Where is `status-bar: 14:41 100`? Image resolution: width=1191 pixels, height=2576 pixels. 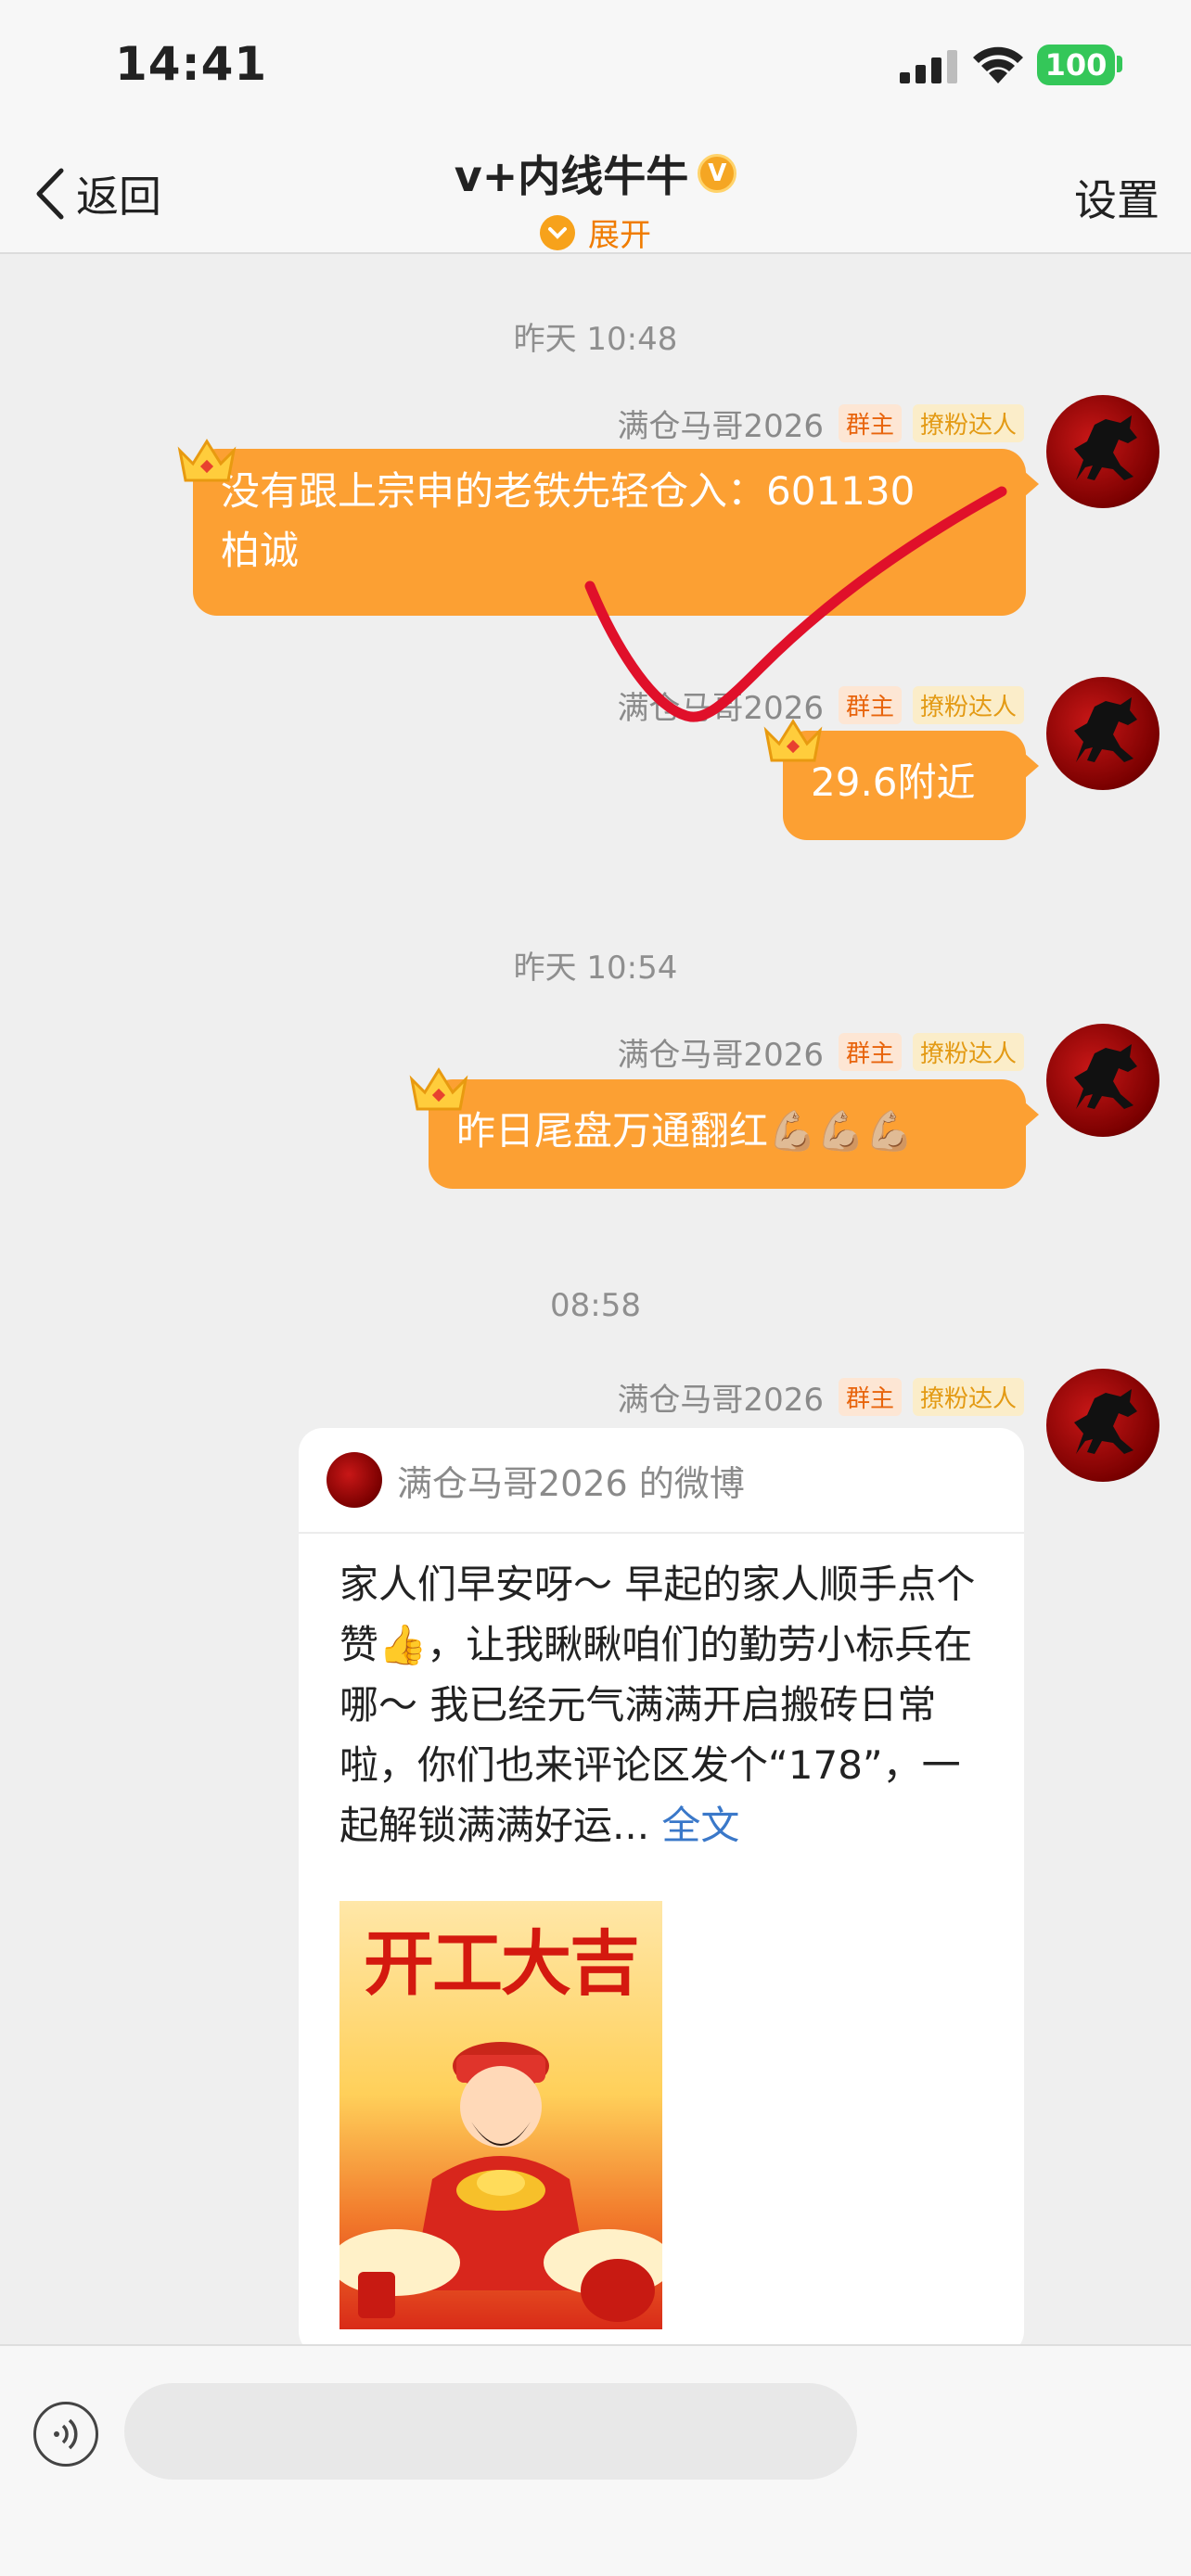
status-bar: 14:41 100 is located at coordinates (595, 69).